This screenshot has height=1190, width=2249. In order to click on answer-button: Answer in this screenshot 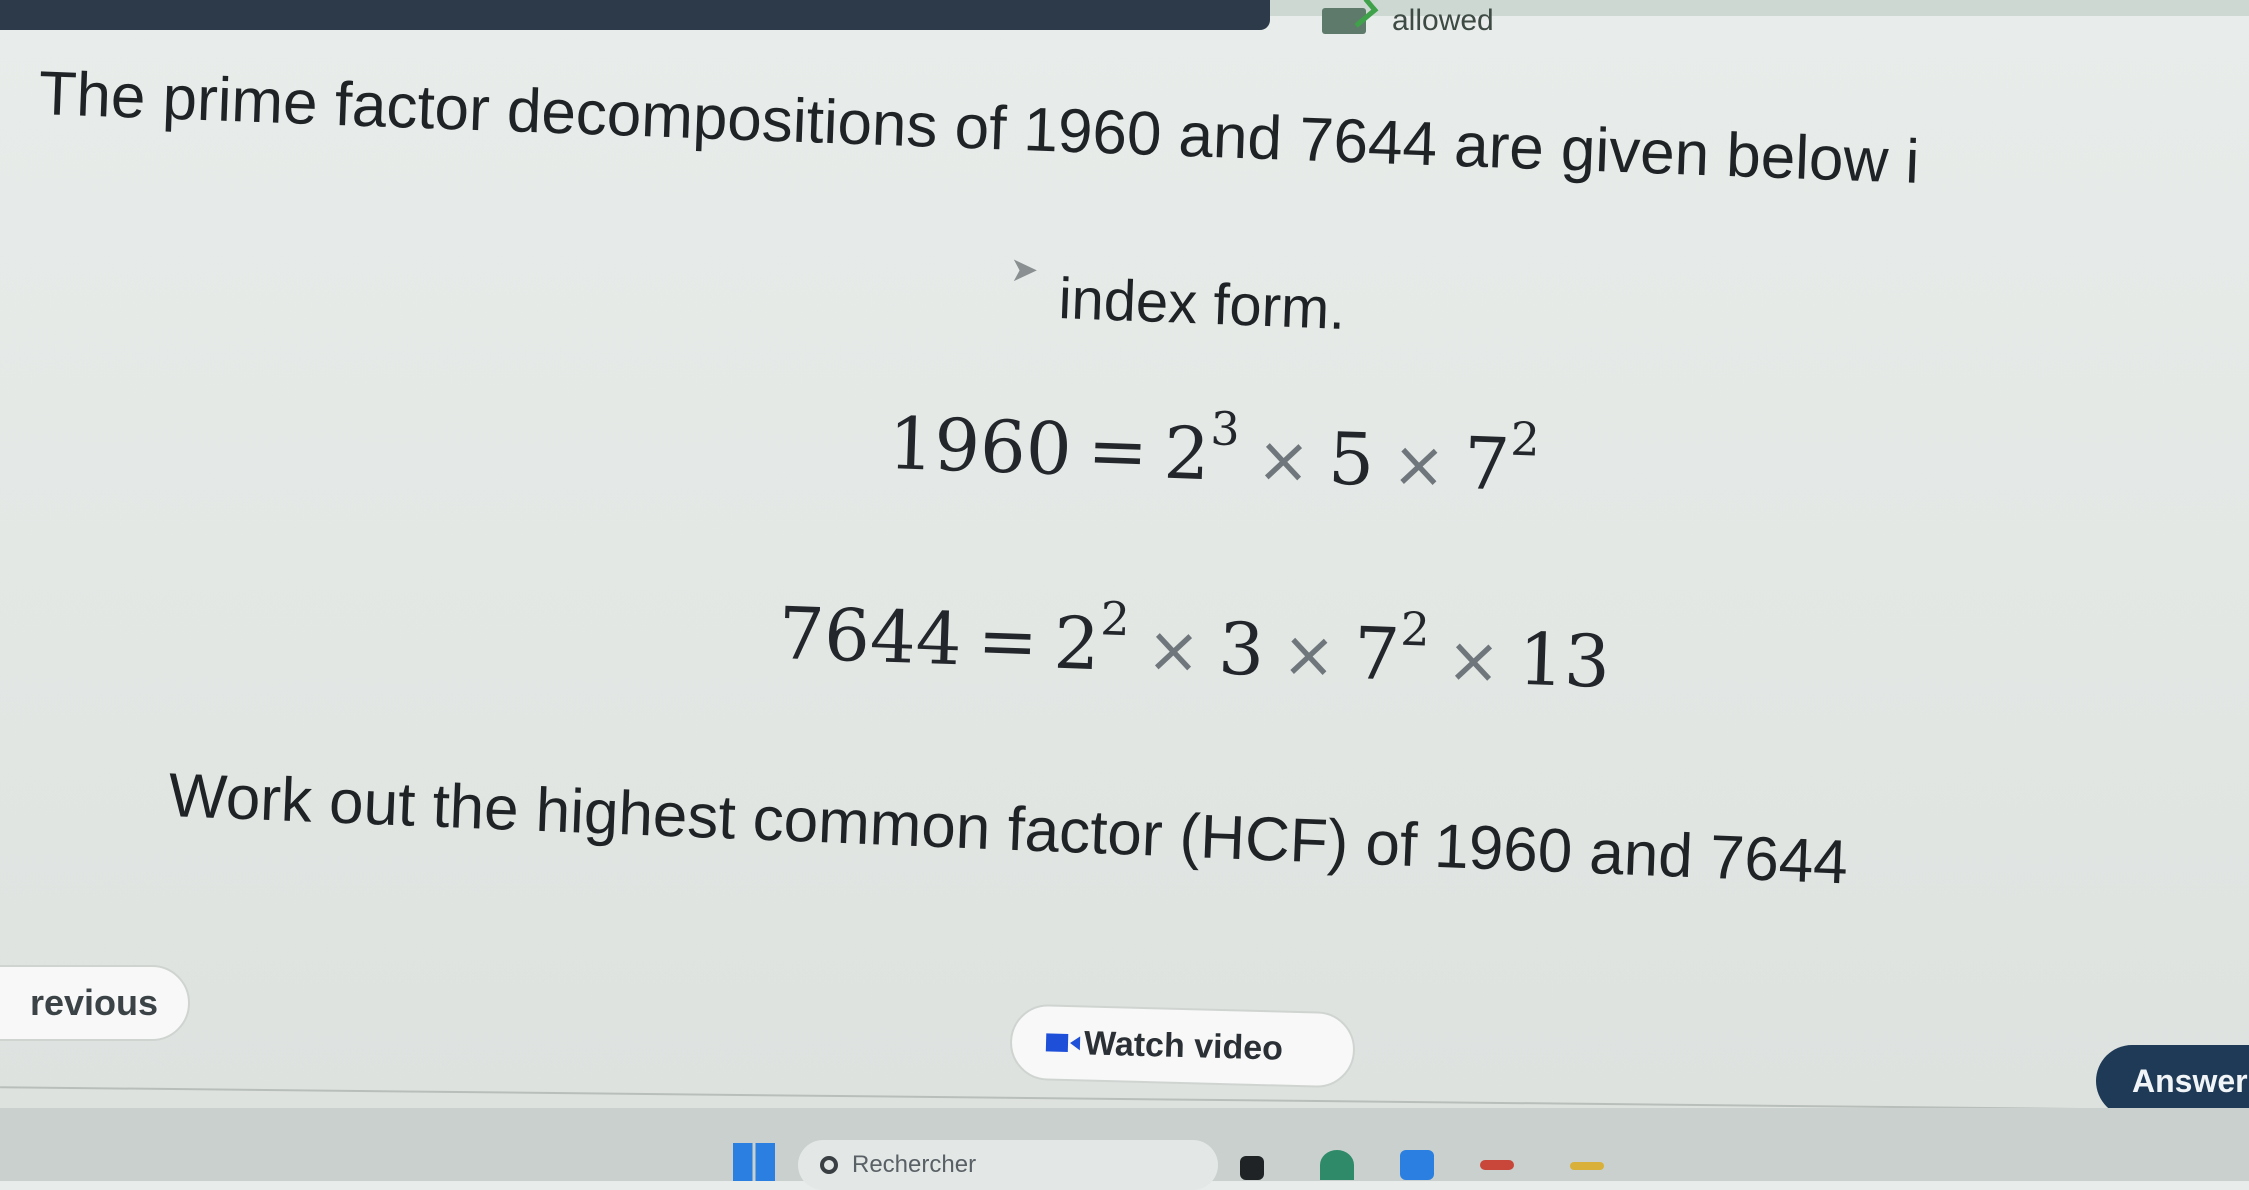, I will do `click(2172, 1081)`.